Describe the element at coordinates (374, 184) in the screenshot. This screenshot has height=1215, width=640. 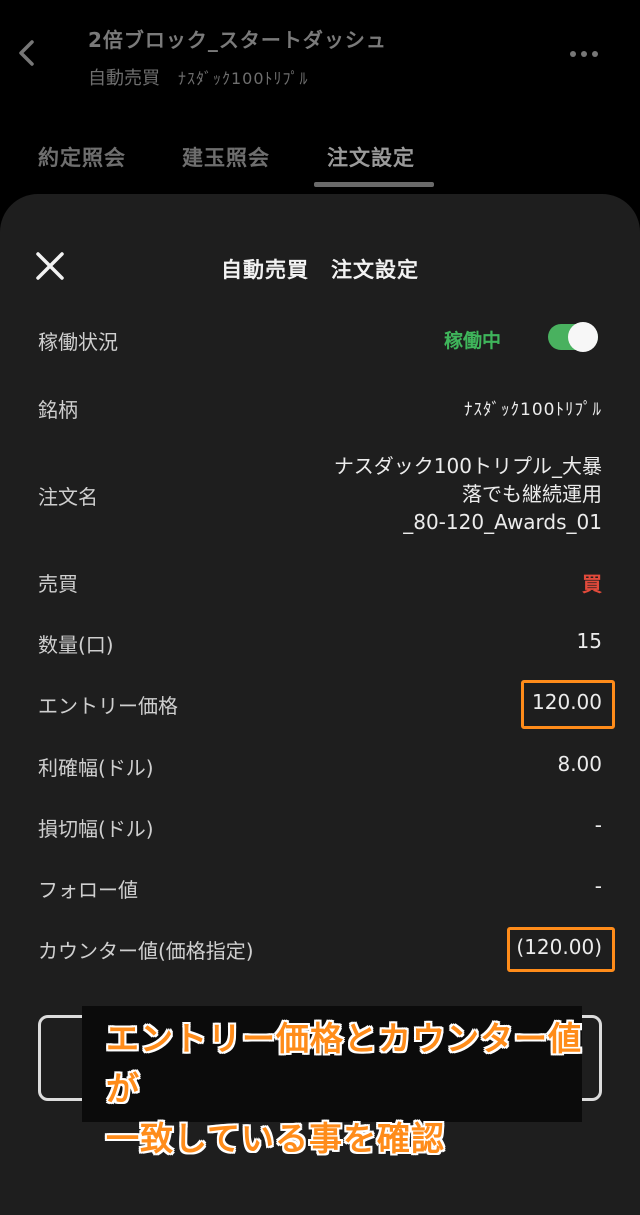
I see `active-tab-indicator` at that location.